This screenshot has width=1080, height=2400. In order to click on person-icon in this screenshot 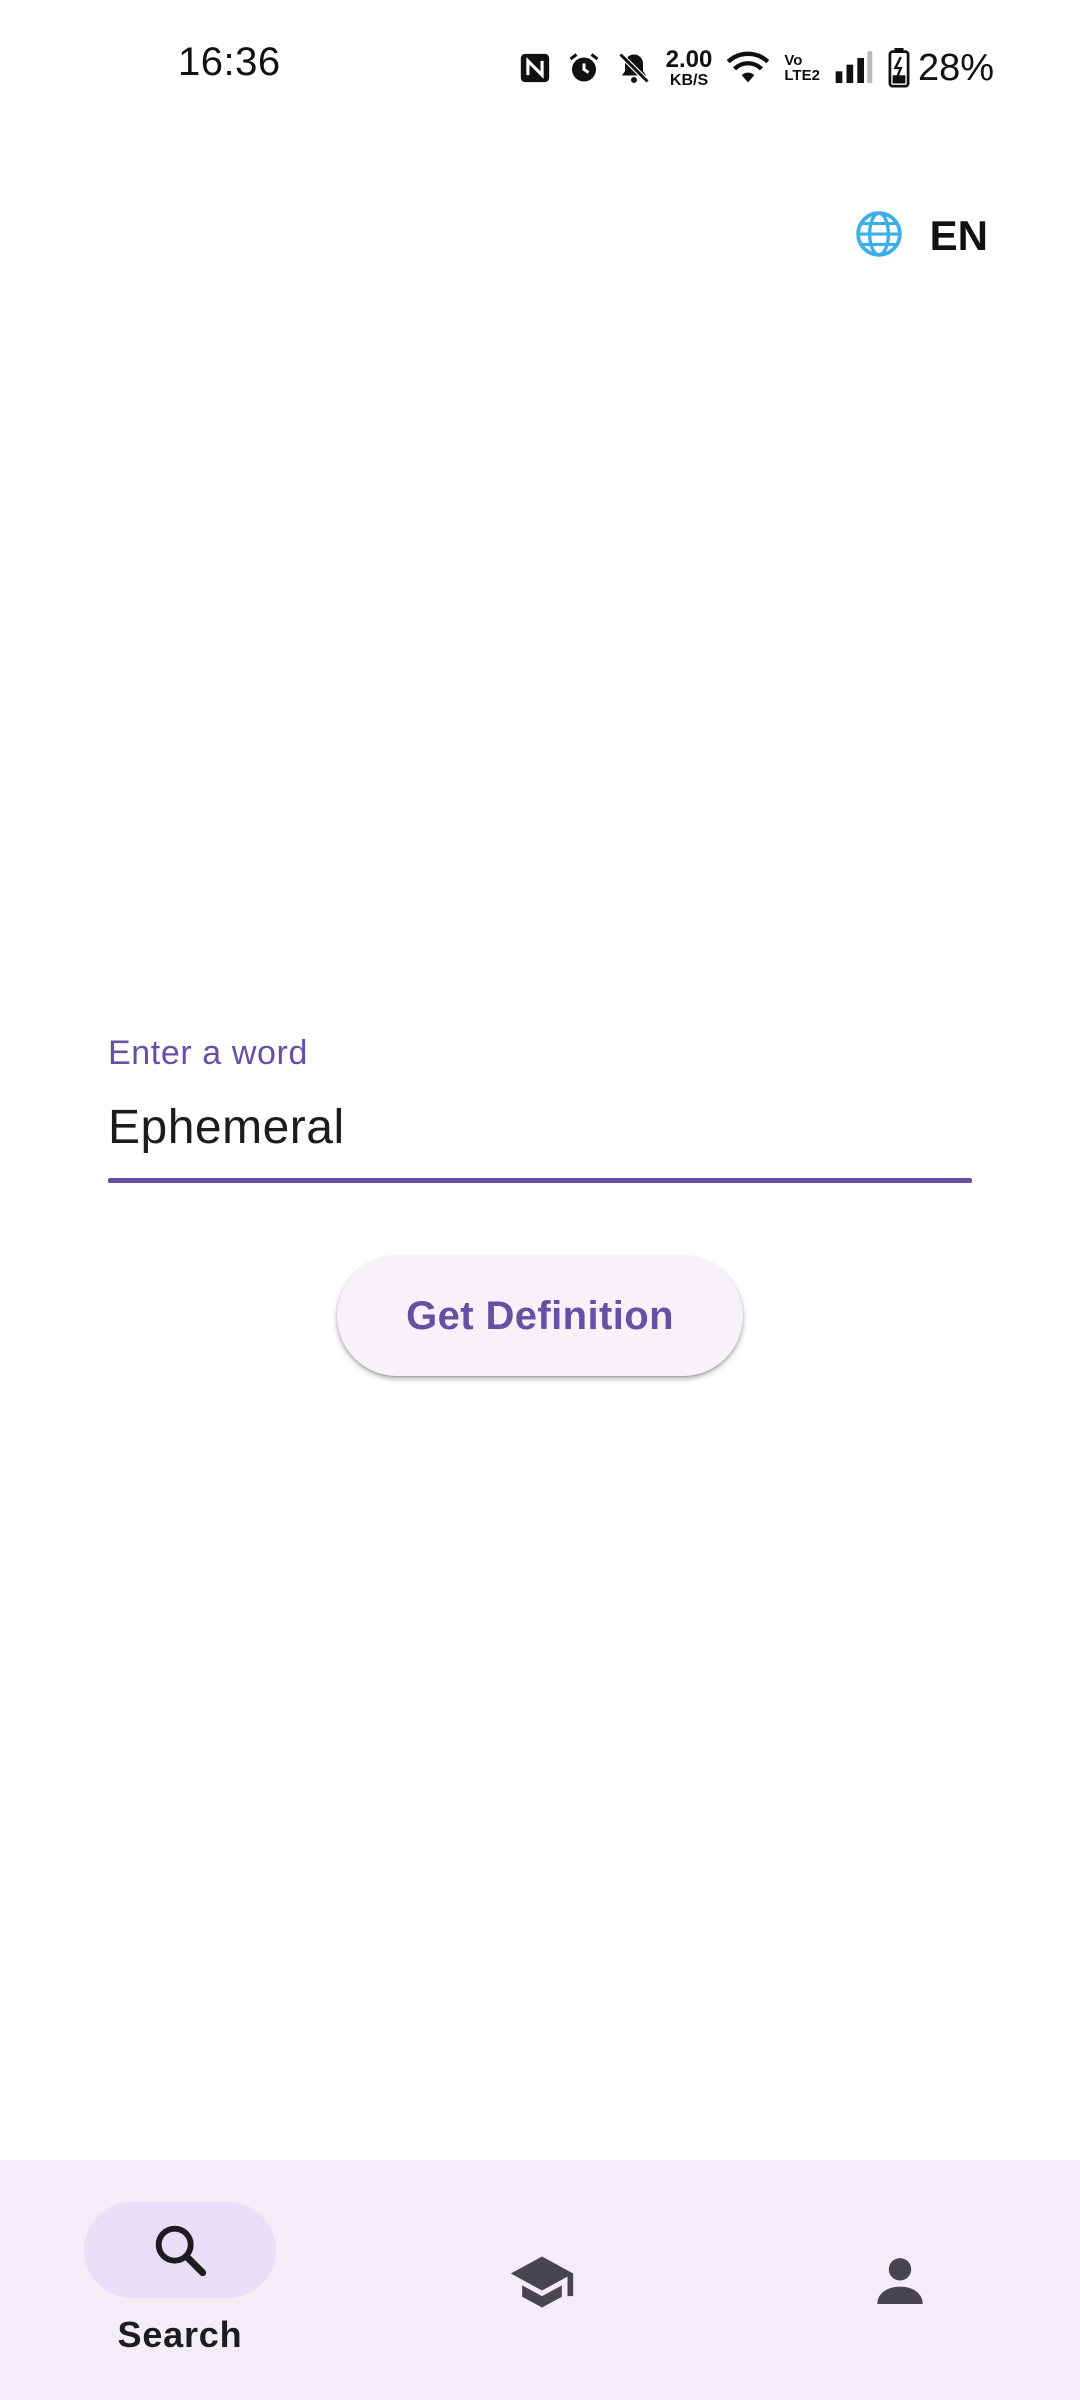, I will do `click(900, 2280)`.